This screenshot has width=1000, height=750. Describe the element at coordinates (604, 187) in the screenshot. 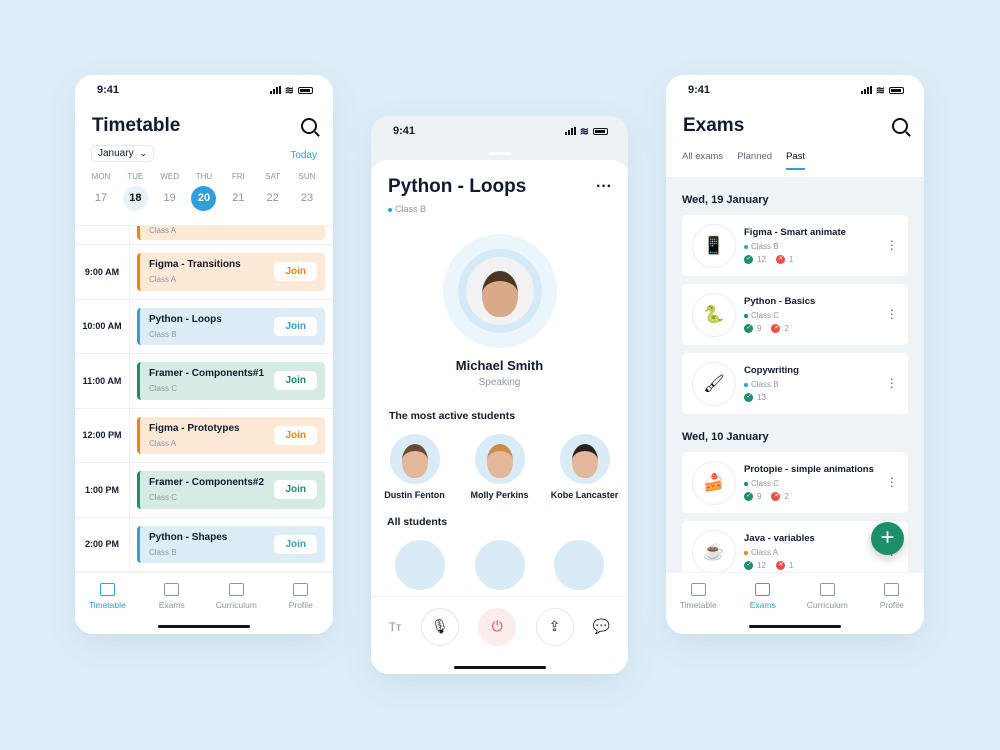

I see `more-icon: ···` at that location.